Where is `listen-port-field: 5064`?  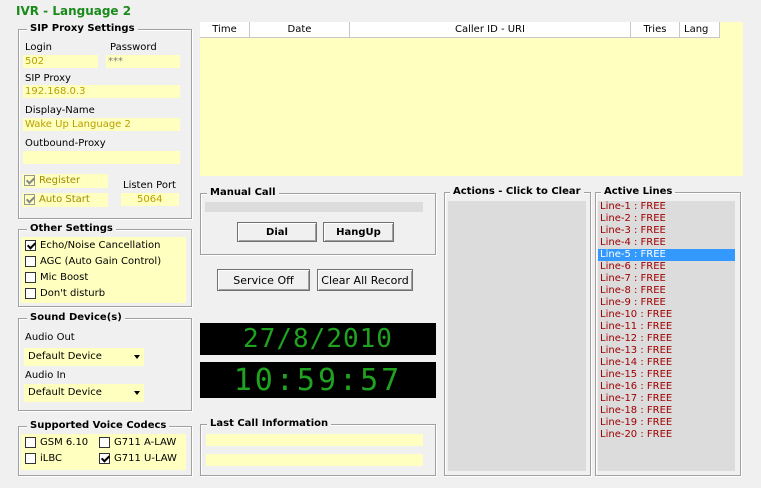 listen-port-field: 5064 is located at coordinates (150, 199).